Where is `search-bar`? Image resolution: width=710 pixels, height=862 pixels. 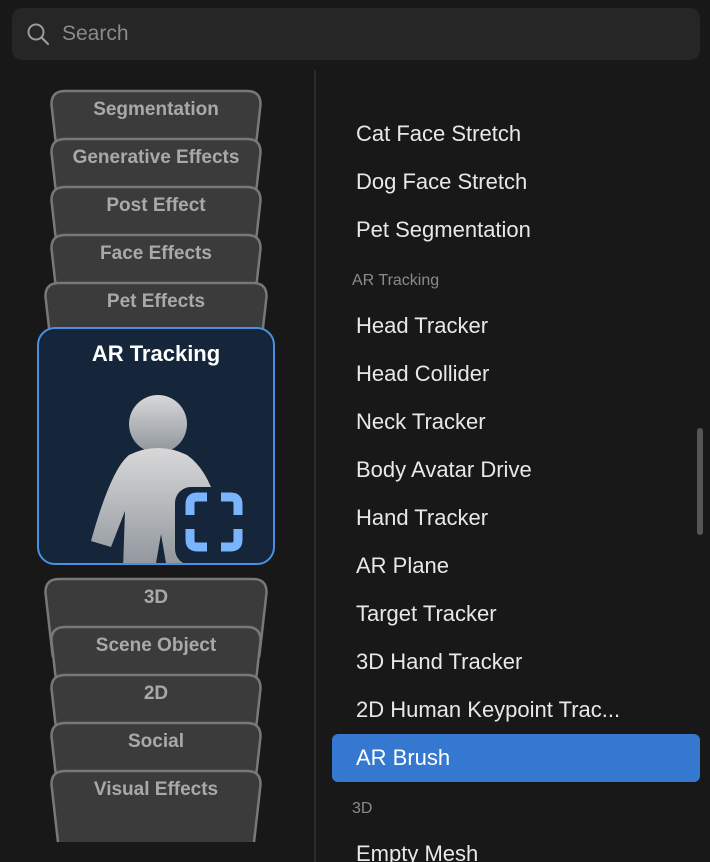
search-bar is located at coordinates (356, 34).